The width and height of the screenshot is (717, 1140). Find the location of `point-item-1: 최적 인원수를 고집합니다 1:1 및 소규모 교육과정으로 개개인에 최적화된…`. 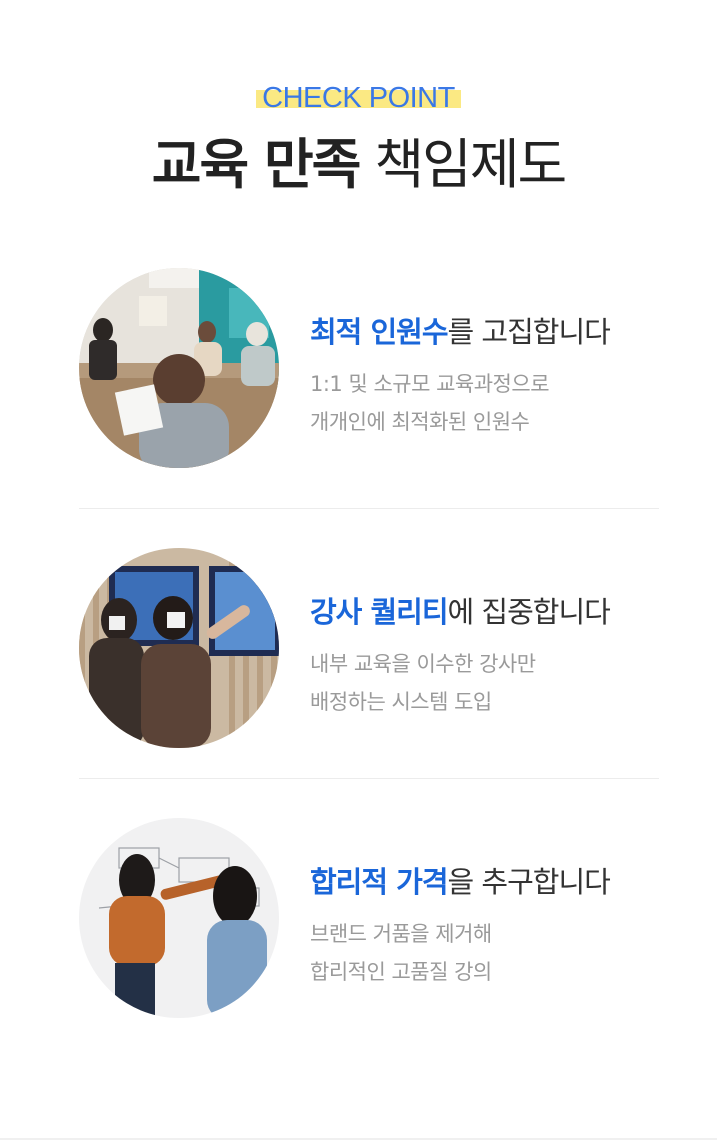

point-item-1: 최적 인원수를 고집합니다 1:1 및 소규모 교육과정으로 개개인에 최적화된… is located at coordinates (369, 368).